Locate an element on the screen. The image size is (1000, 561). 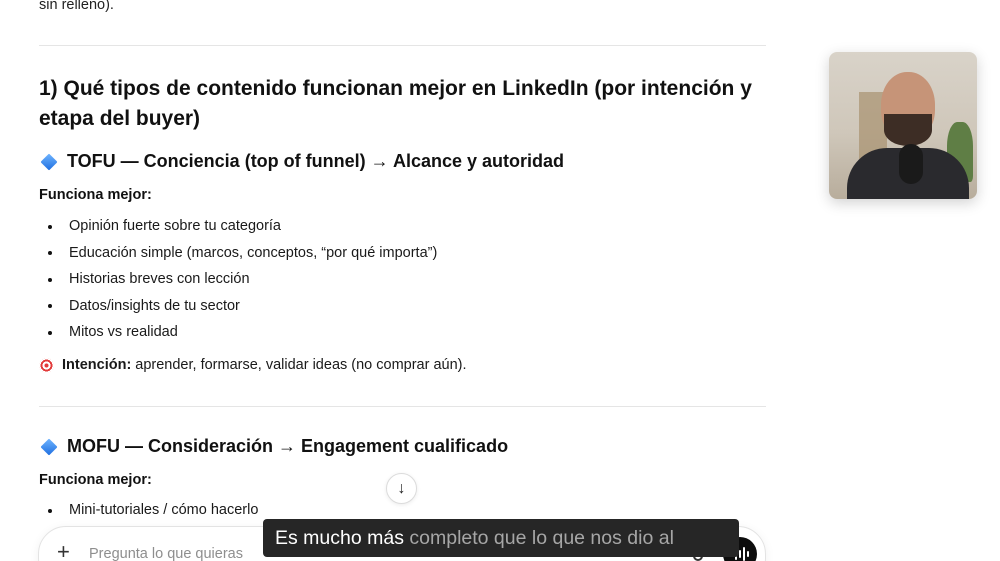
scroll-to-bottom-button: ↓ is located at coordinates (401, 488).